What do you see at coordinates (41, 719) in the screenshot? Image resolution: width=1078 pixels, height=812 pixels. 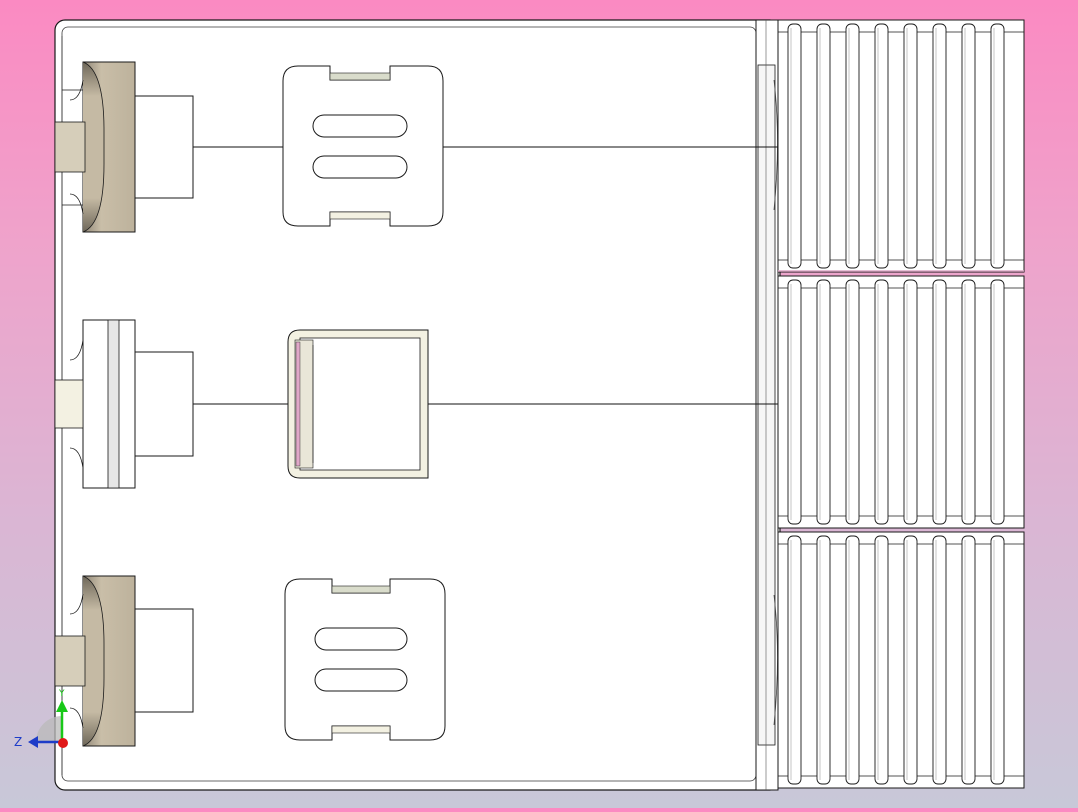 I see `coordinate-triad: Z Y` at bounding box center [41, 719].